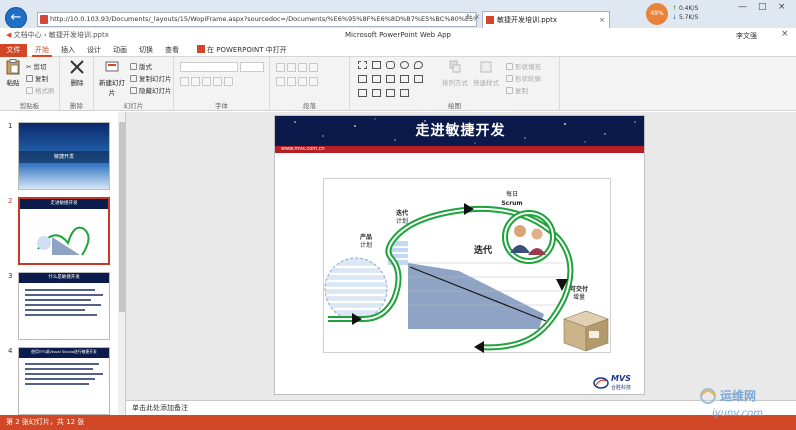 The image size is (796, 430). Describe the element at coordinates (76, 106) in the screenshot. I see `delete-group-label: 删除` at that location.